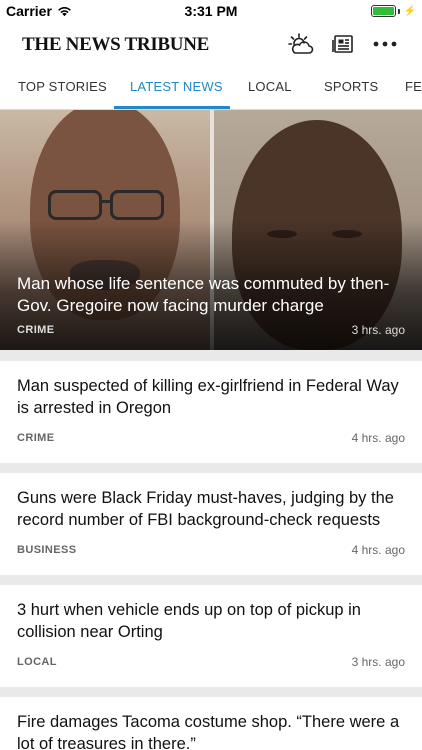 Image resolution: width=422 pixels, height=750 pixels. What do you see at coordinates (211, 44) in the screenshot?
I see `app-header: THE NEWS TRIBUNE` at bounding box center [211, 44].